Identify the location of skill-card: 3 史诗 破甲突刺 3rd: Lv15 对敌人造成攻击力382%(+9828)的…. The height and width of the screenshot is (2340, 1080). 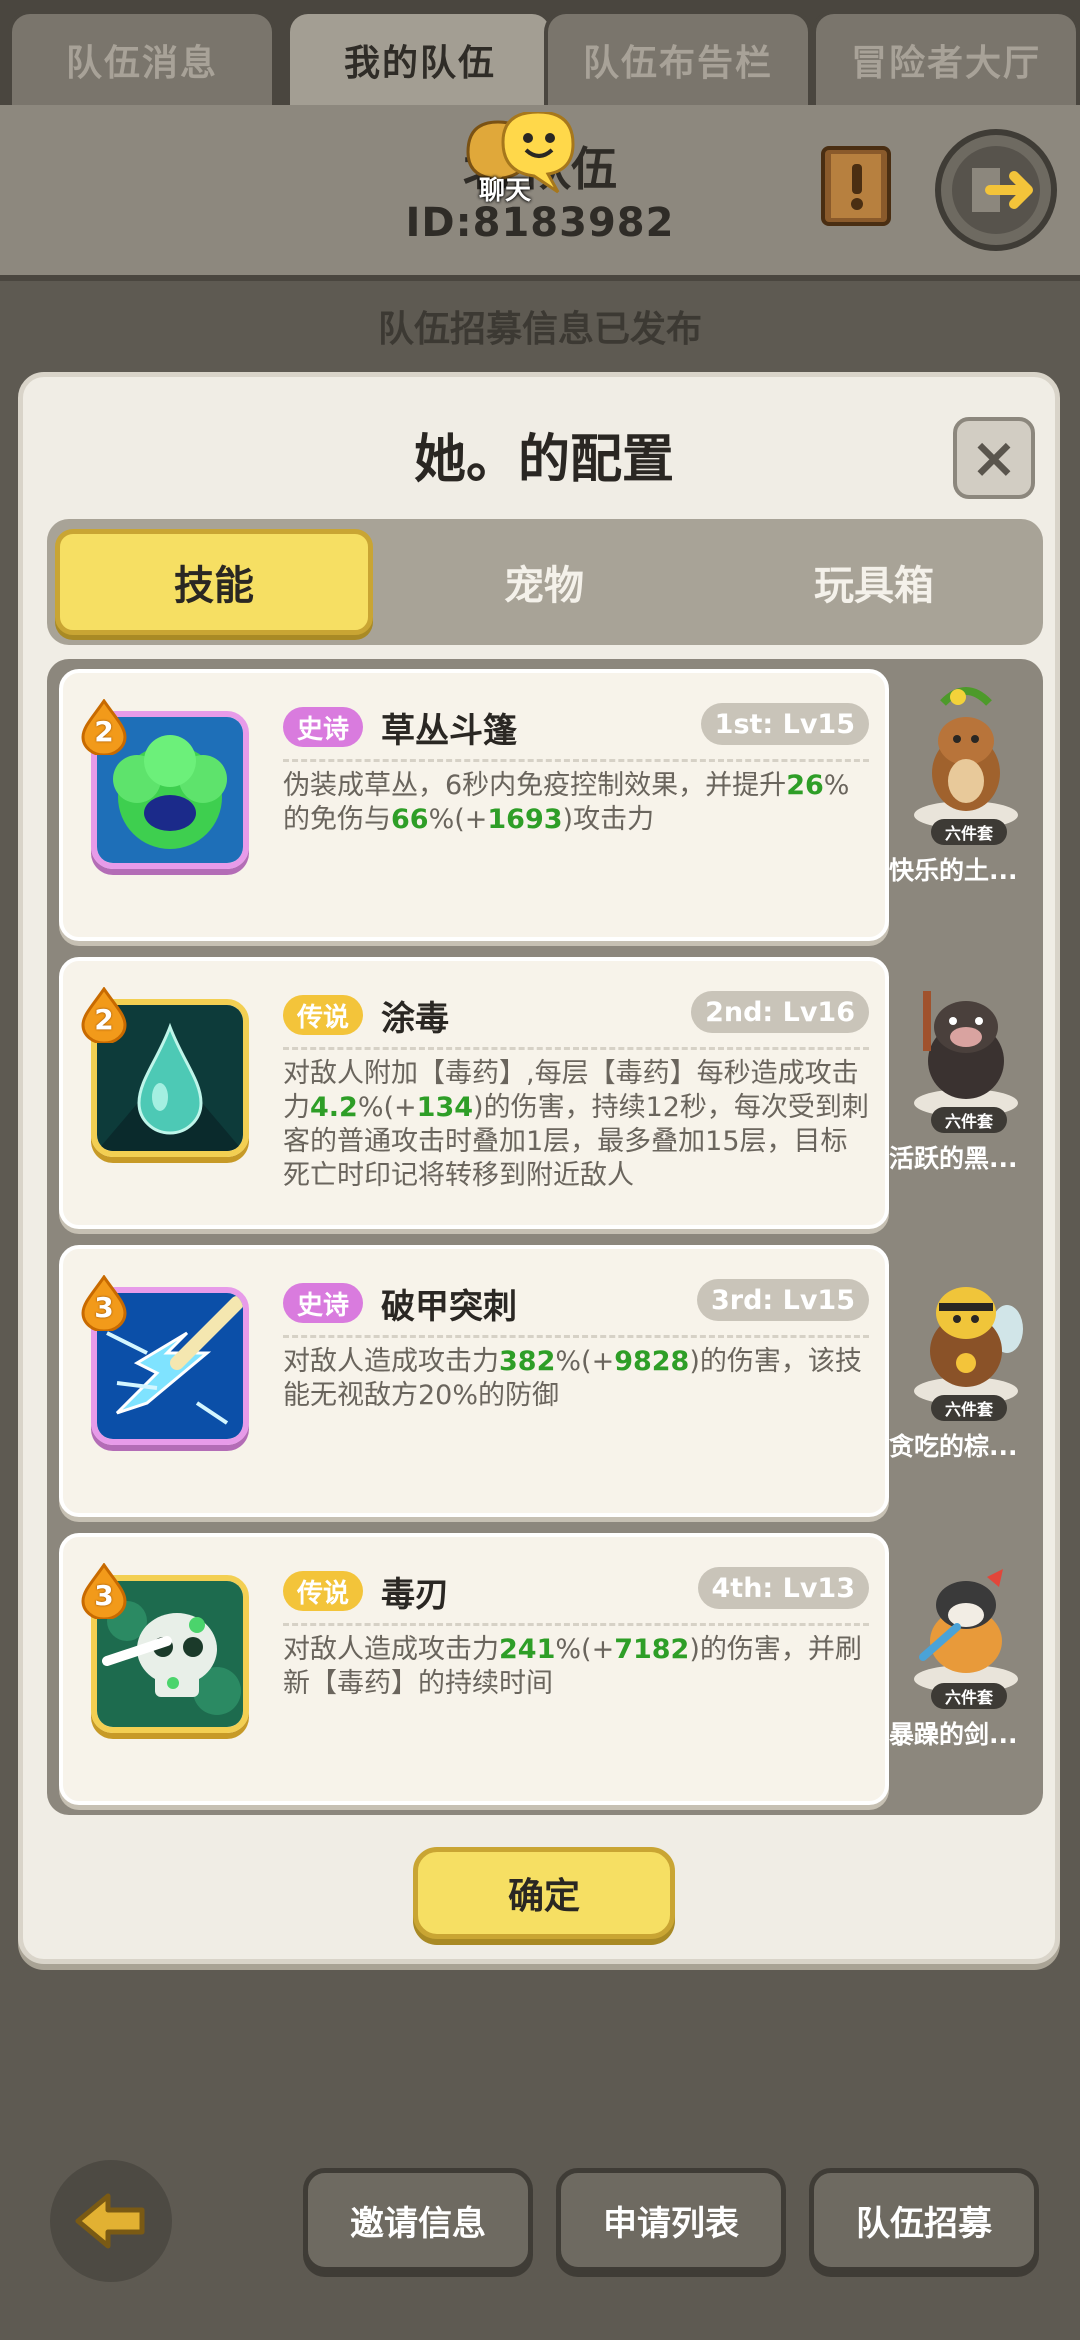
(474, 1381).